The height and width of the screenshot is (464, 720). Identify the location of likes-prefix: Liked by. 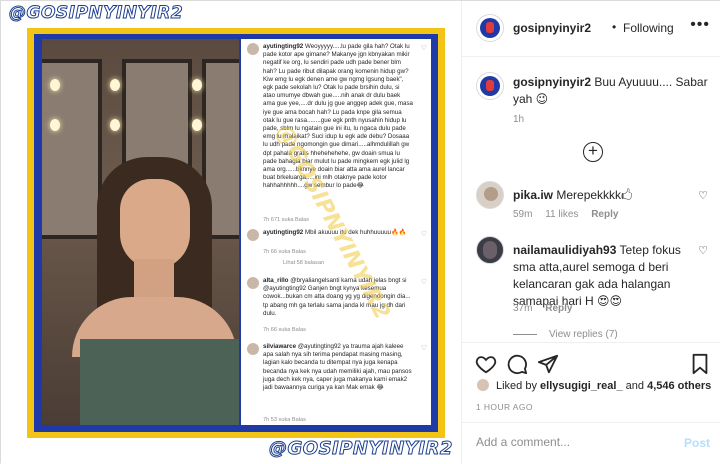
(516, 386).